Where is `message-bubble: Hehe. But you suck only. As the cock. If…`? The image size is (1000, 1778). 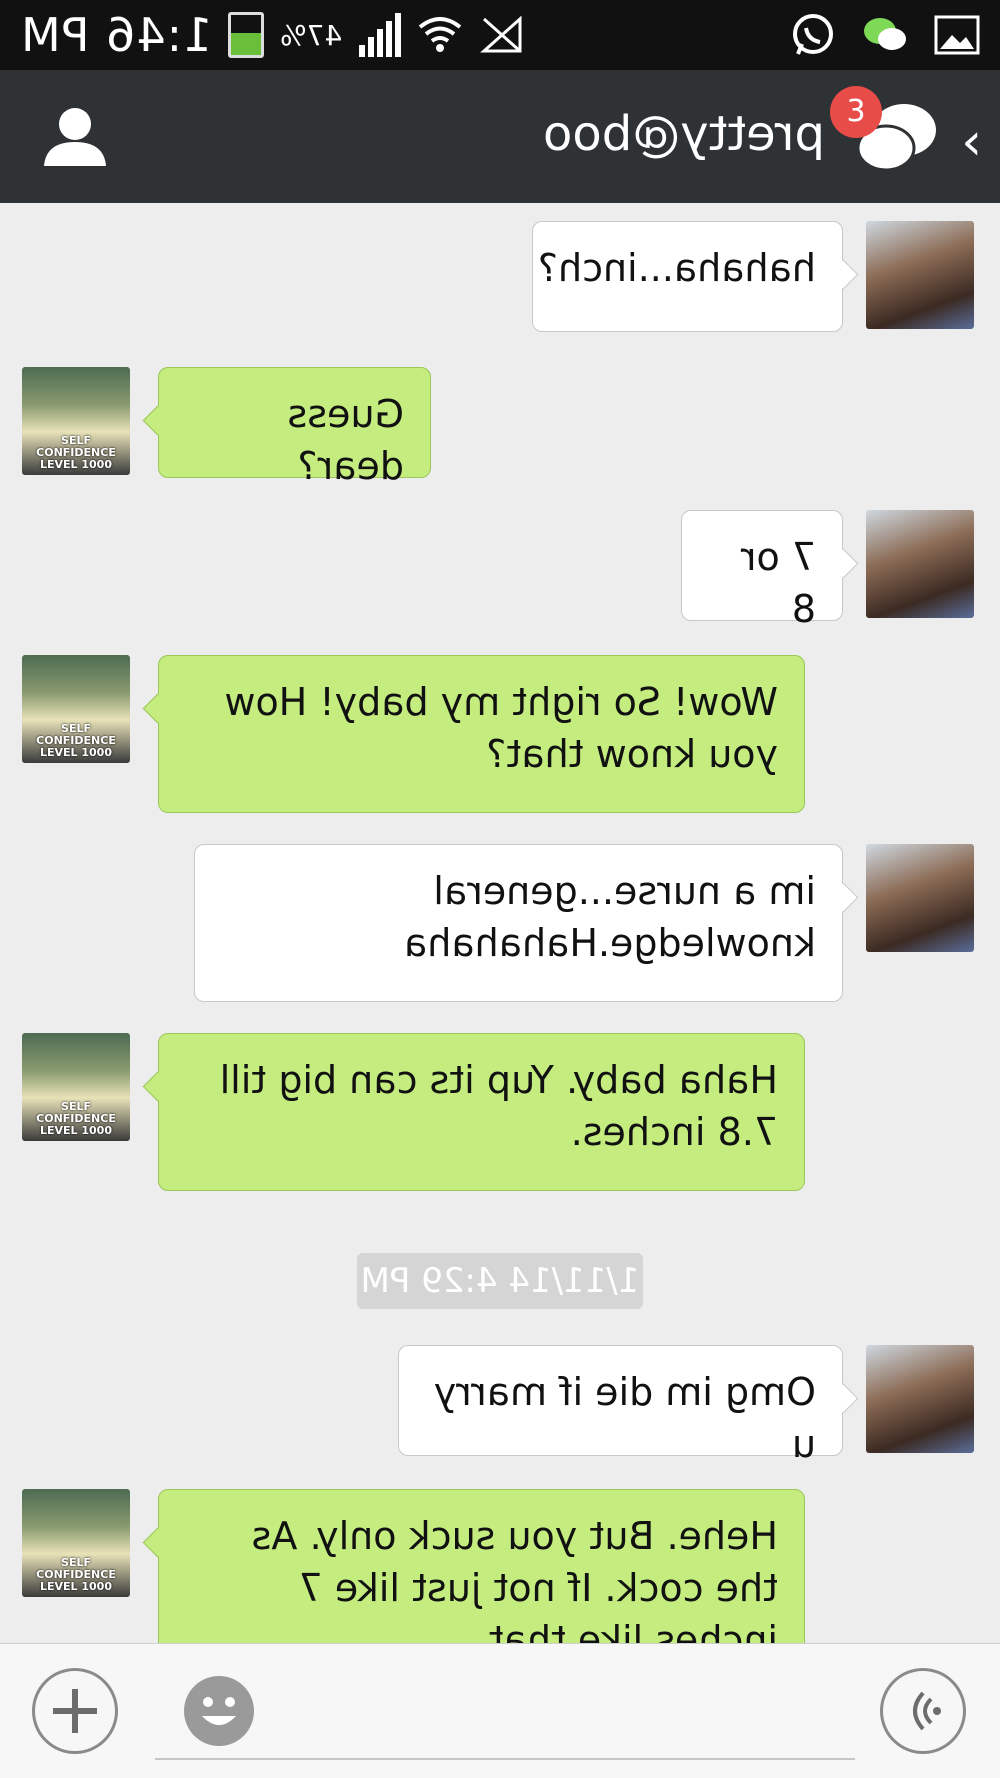
message-bubble: Hehe. But you suck only. As the cock. If… is located at coordinates (481, 1566).